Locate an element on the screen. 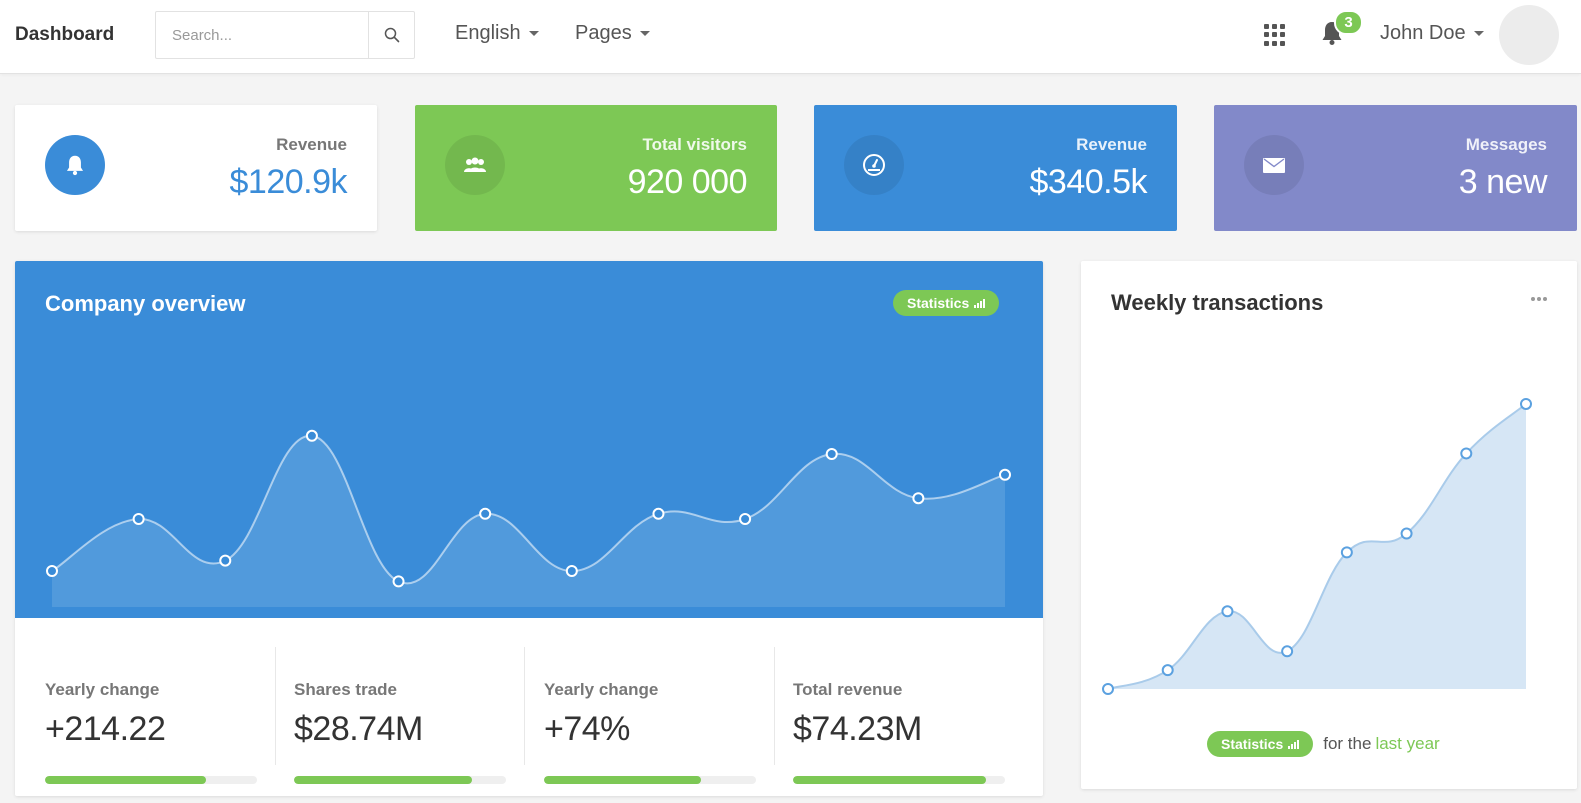  search-button is located at coordinates (391, 35).